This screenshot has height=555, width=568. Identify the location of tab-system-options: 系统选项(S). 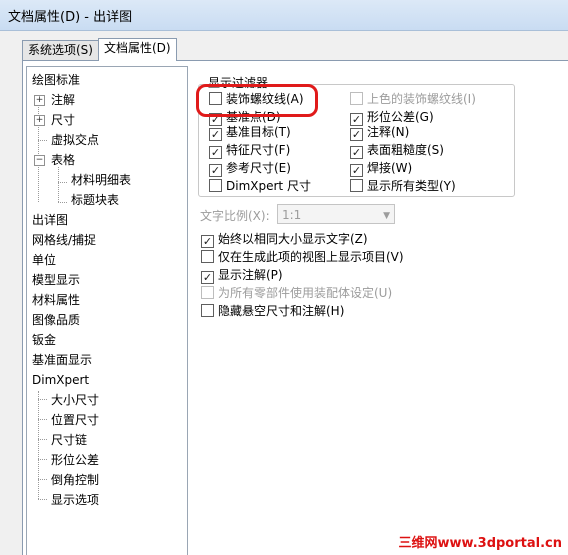
(60, 50).